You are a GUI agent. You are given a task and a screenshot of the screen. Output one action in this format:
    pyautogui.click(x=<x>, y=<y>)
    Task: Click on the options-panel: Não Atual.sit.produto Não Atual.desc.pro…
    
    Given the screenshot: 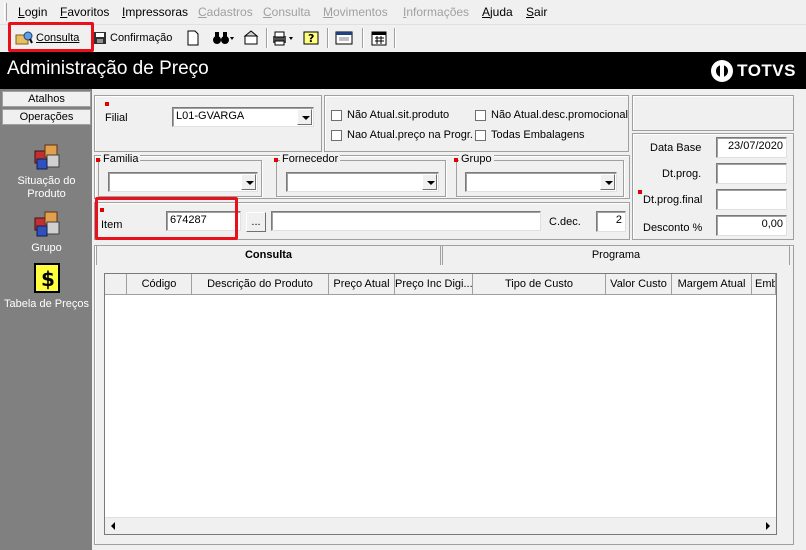 What is the action you would take?
    pyautogui.click(x=476, y=123)
    